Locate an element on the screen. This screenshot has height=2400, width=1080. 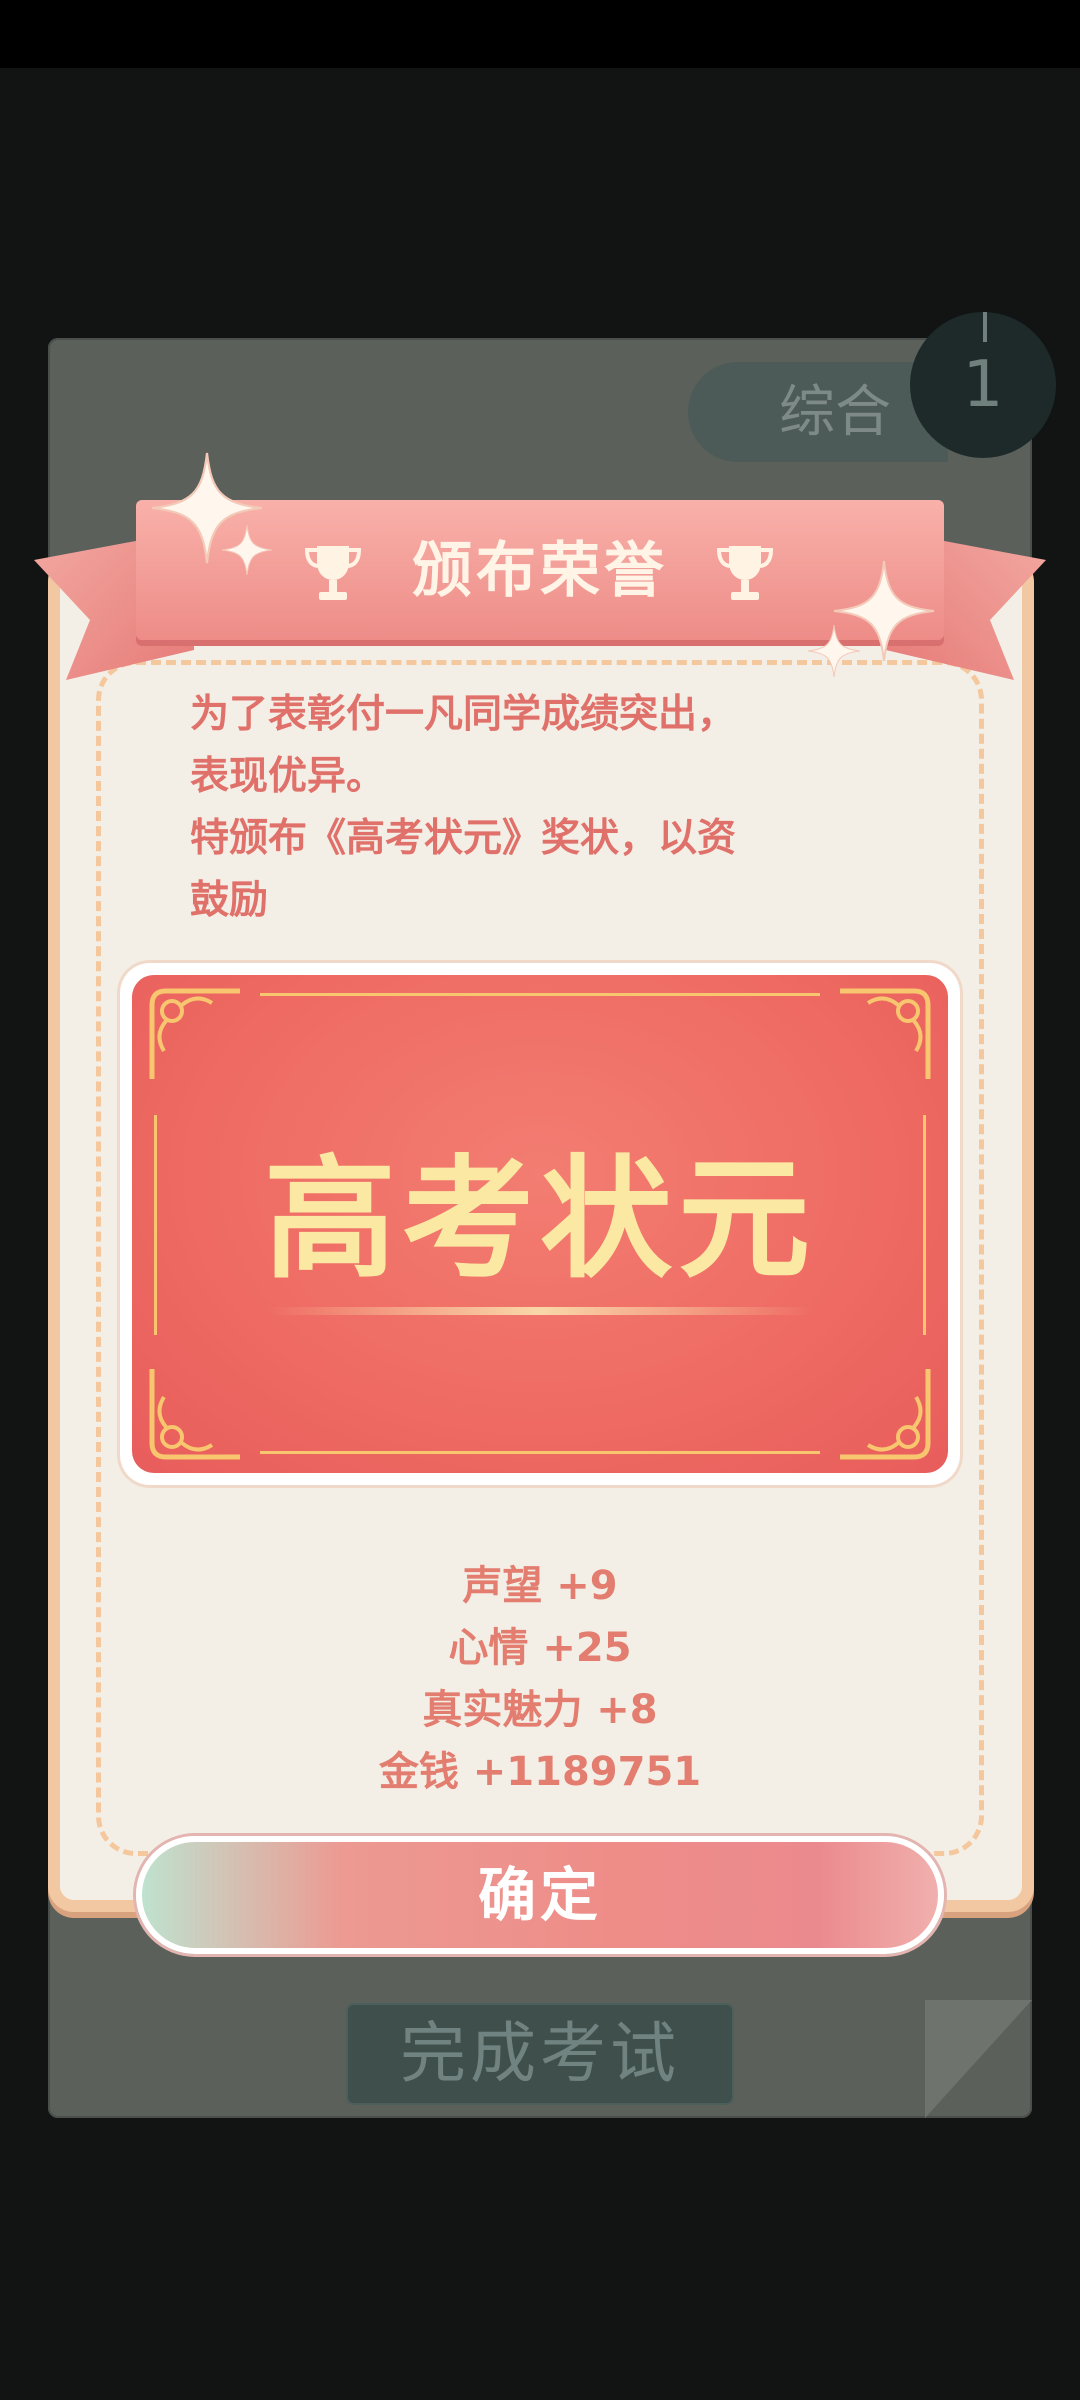
reward-money: 金钱 +1189751 is located at coordinates (540, 1772).